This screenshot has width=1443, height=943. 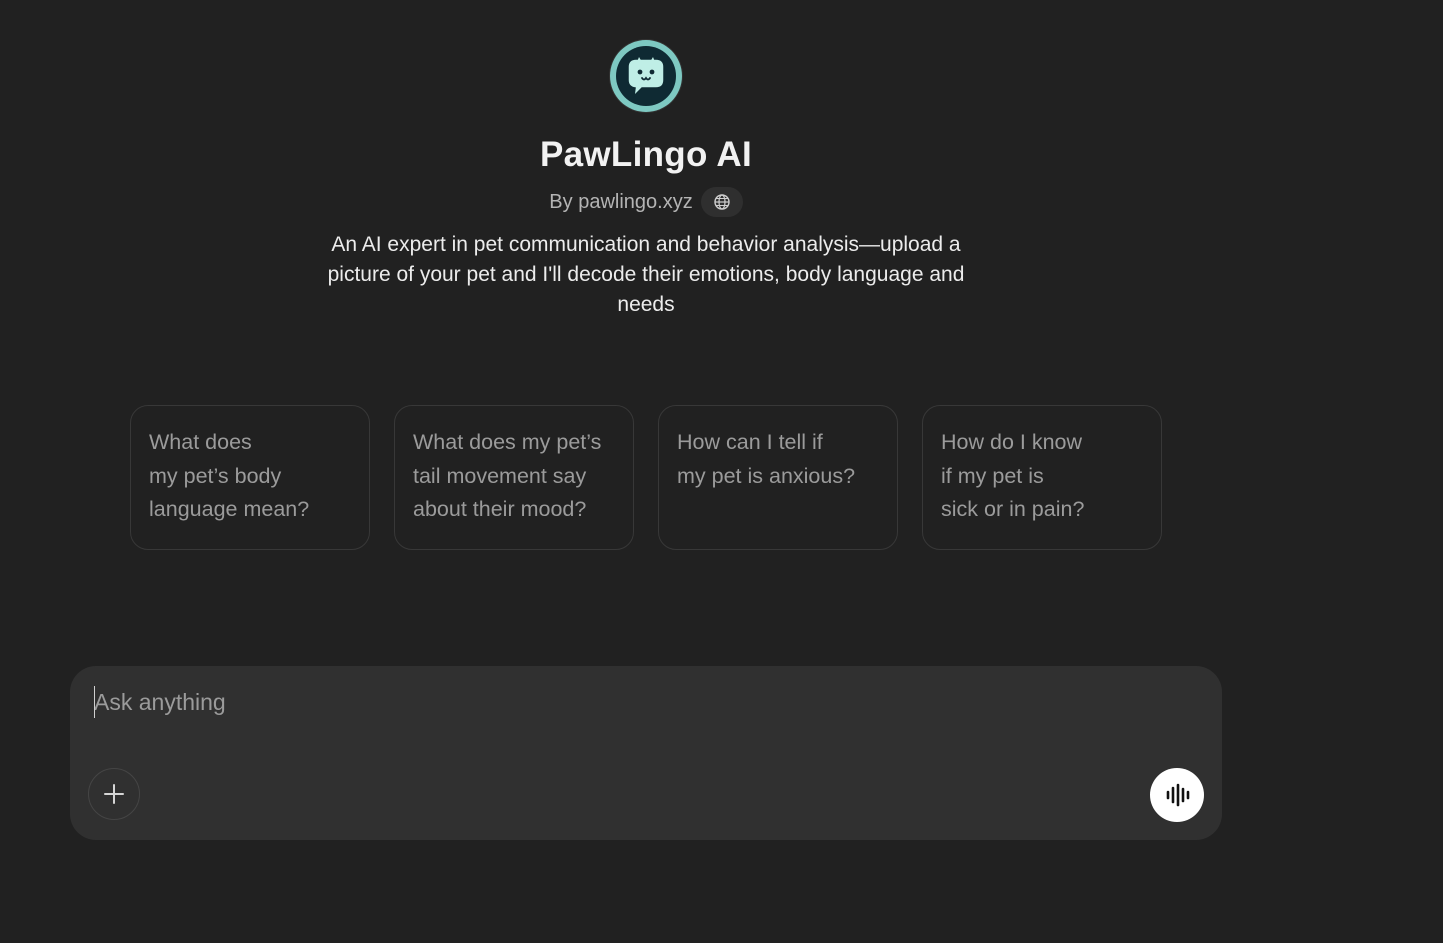 I want to click on text-caret, so click(x=94, y=702).